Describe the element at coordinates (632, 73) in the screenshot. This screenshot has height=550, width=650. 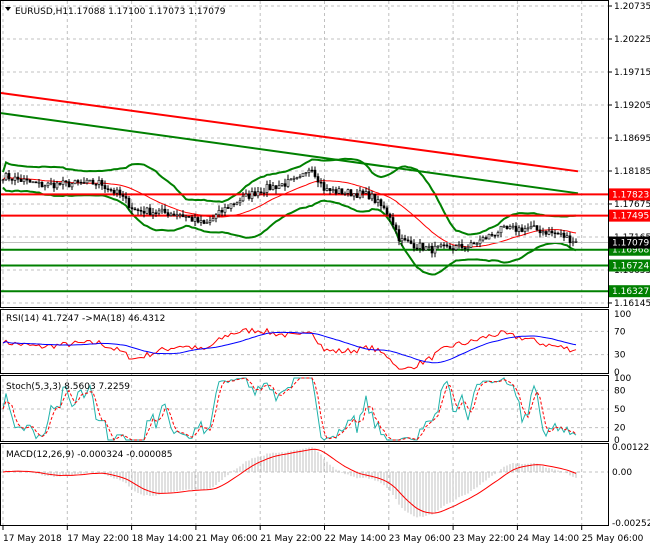
I see `price-label: 1.19715` at that location.